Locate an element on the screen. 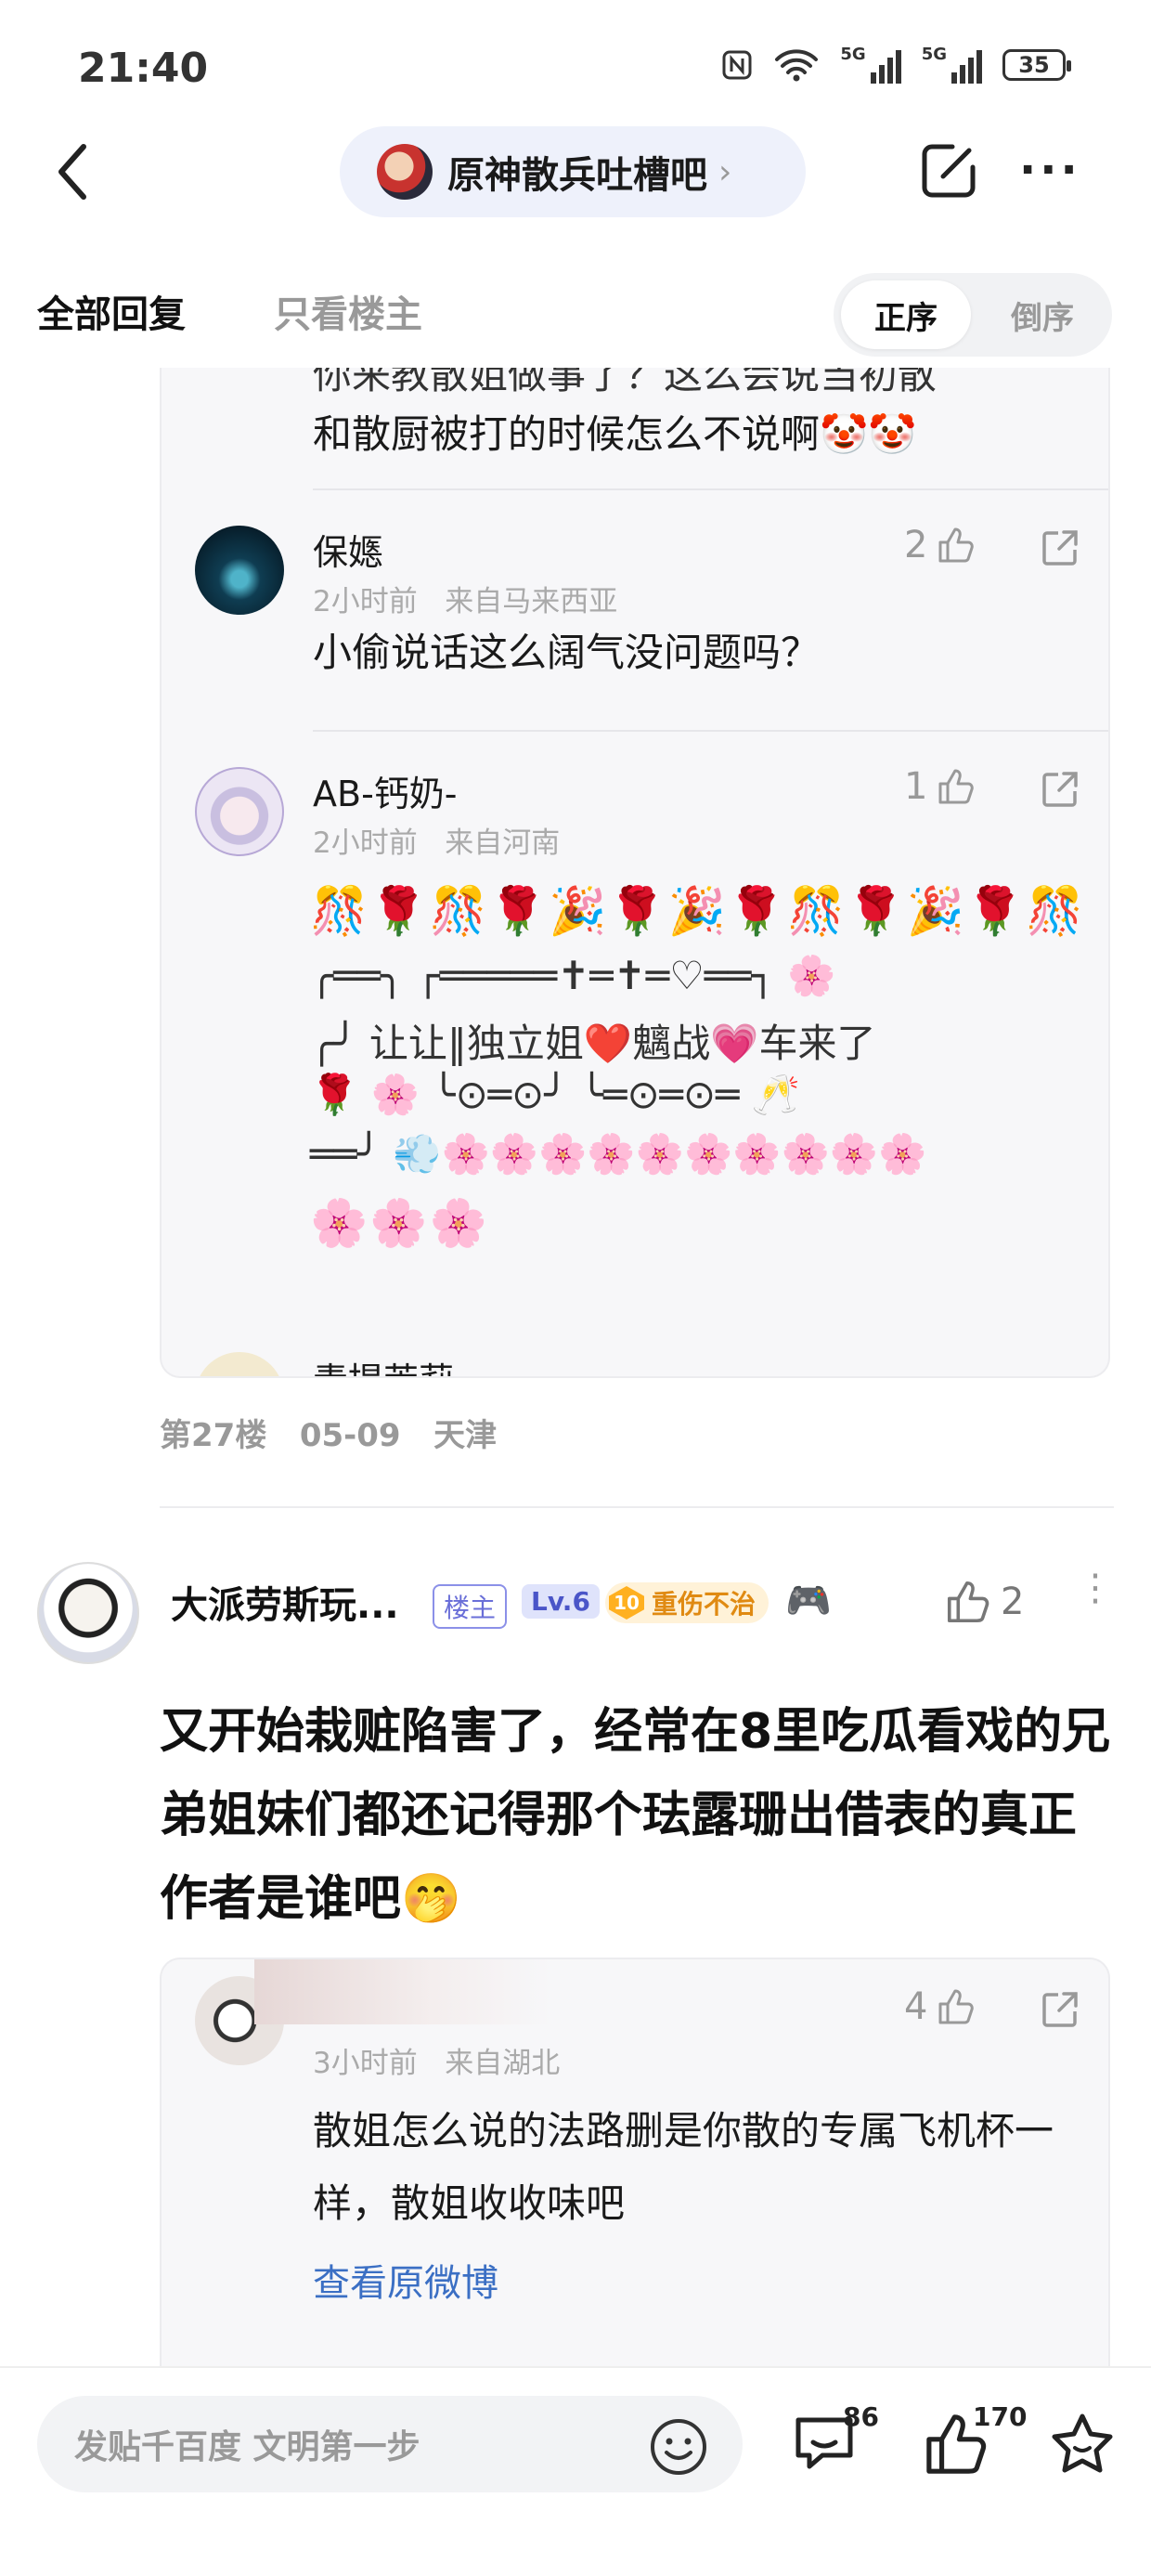 The image size is (1151, 2576). post-like-button: 2 is located at coordinates (984, 1602).